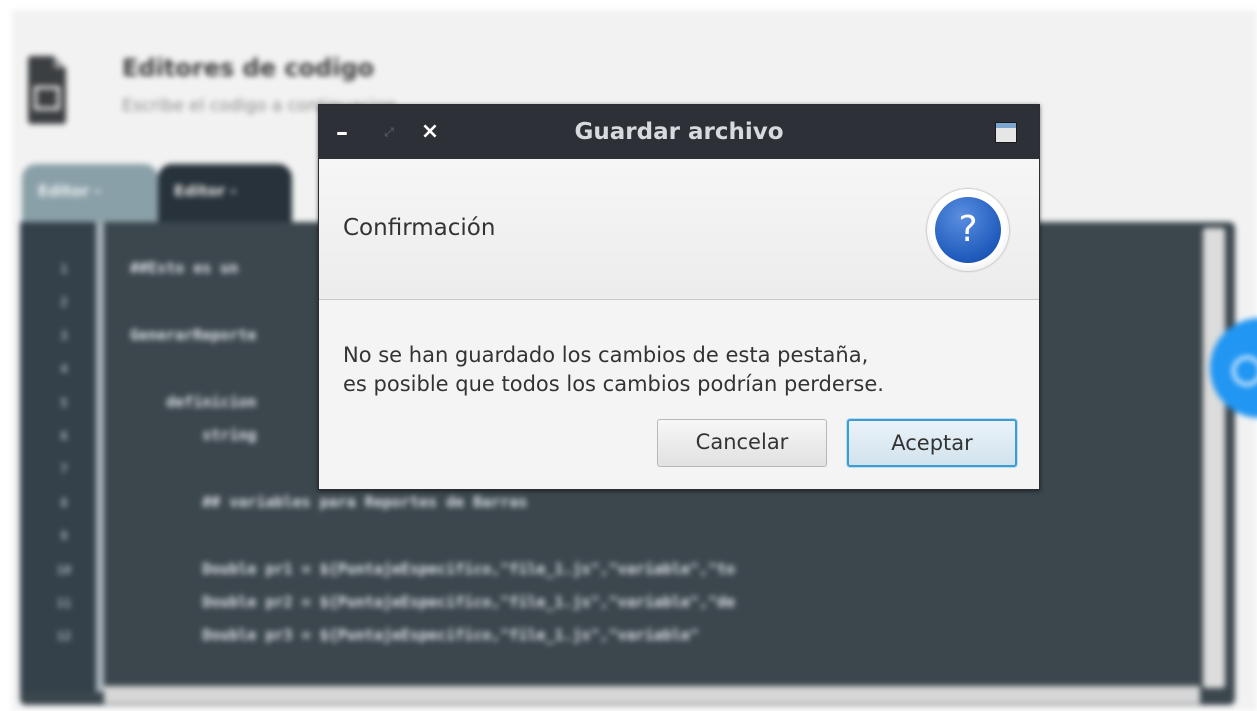 The image size is (1257, 711). I want to click on code-line: GenerarReporte, so click(193, 334).